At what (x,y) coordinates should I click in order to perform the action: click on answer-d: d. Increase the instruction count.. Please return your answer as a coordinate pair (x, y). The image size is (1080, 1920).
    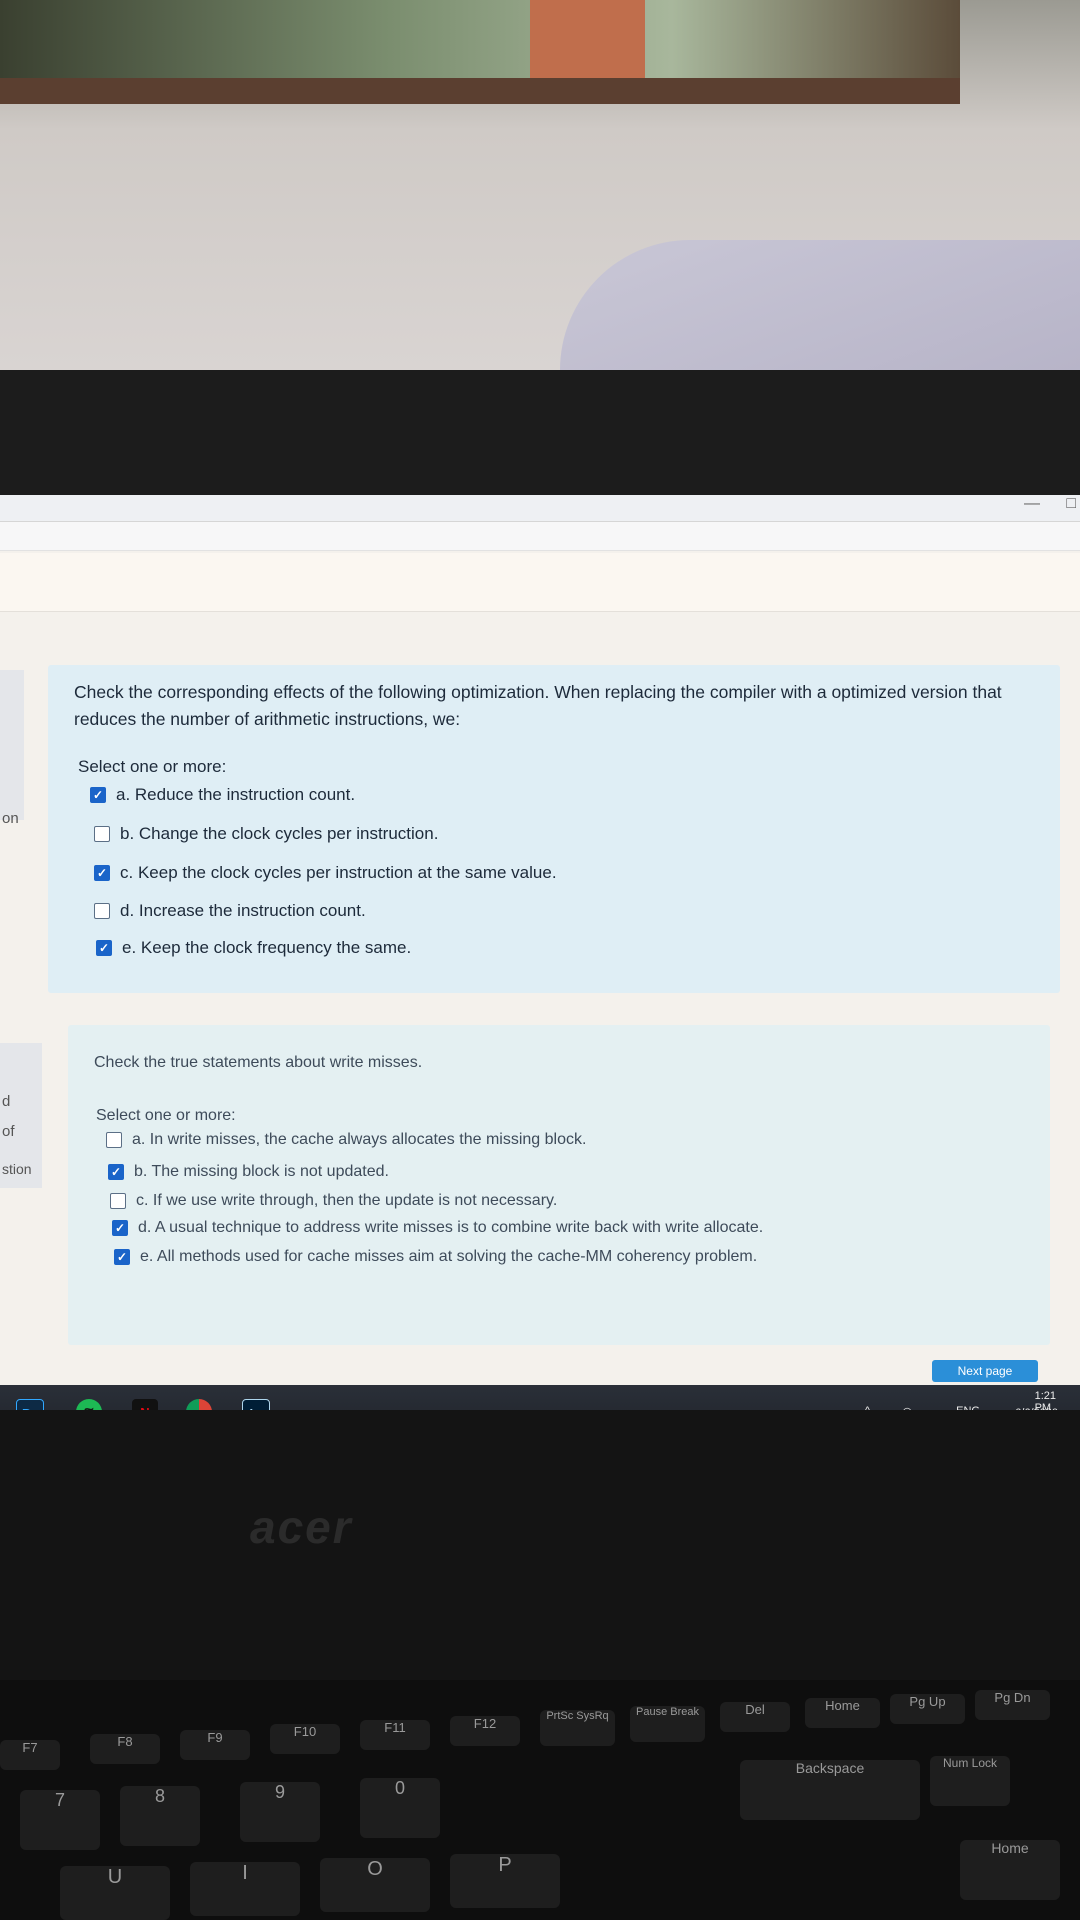
    Looking at the image, I should click on (230, 911).